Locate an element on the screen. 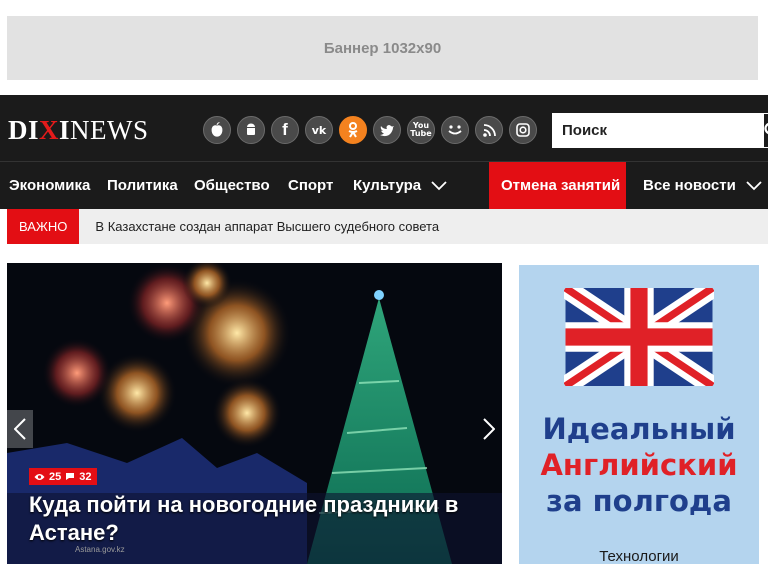 The width and height of the screenshot is (768, 564). twitter-icon is located at coordinates (387, 130).